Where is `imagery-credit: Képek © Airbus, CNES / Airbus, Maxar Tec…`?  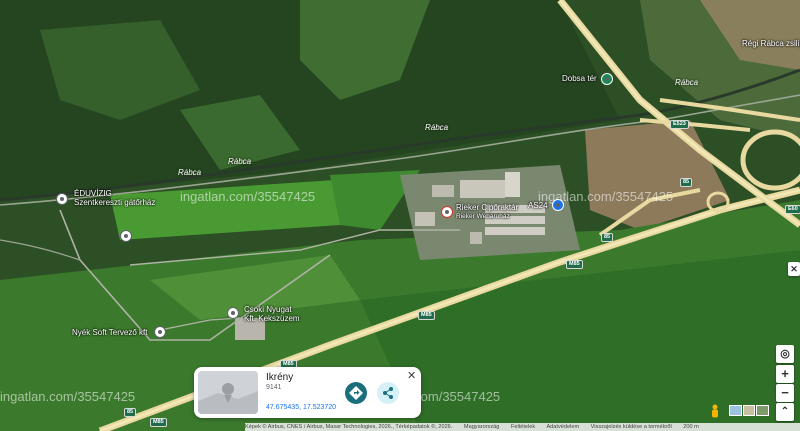
imagery-credit: Képek © Airbus, CNES / Airbus, Maxar Tec… is located at coordinates (349, 427).